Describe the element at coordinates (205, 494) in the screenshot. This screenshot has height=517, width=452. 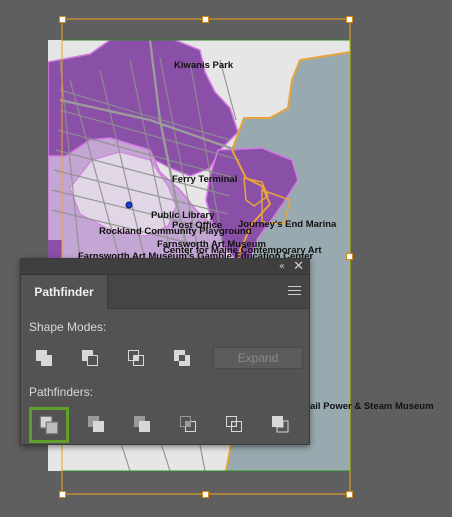
I see `handle-bottom-middle` at that location.